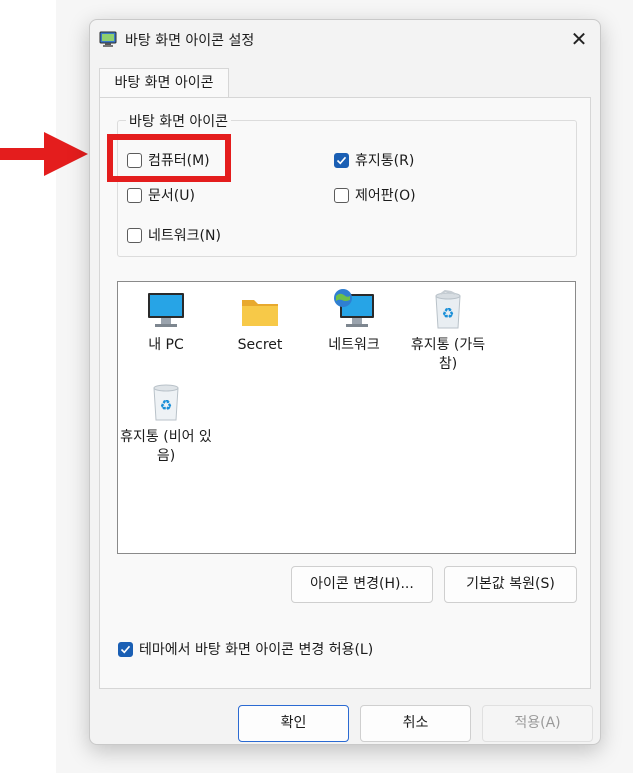 This screenshot has height=773, width=633. I want to click on icon-label: 네트워크, so click(354, 345).